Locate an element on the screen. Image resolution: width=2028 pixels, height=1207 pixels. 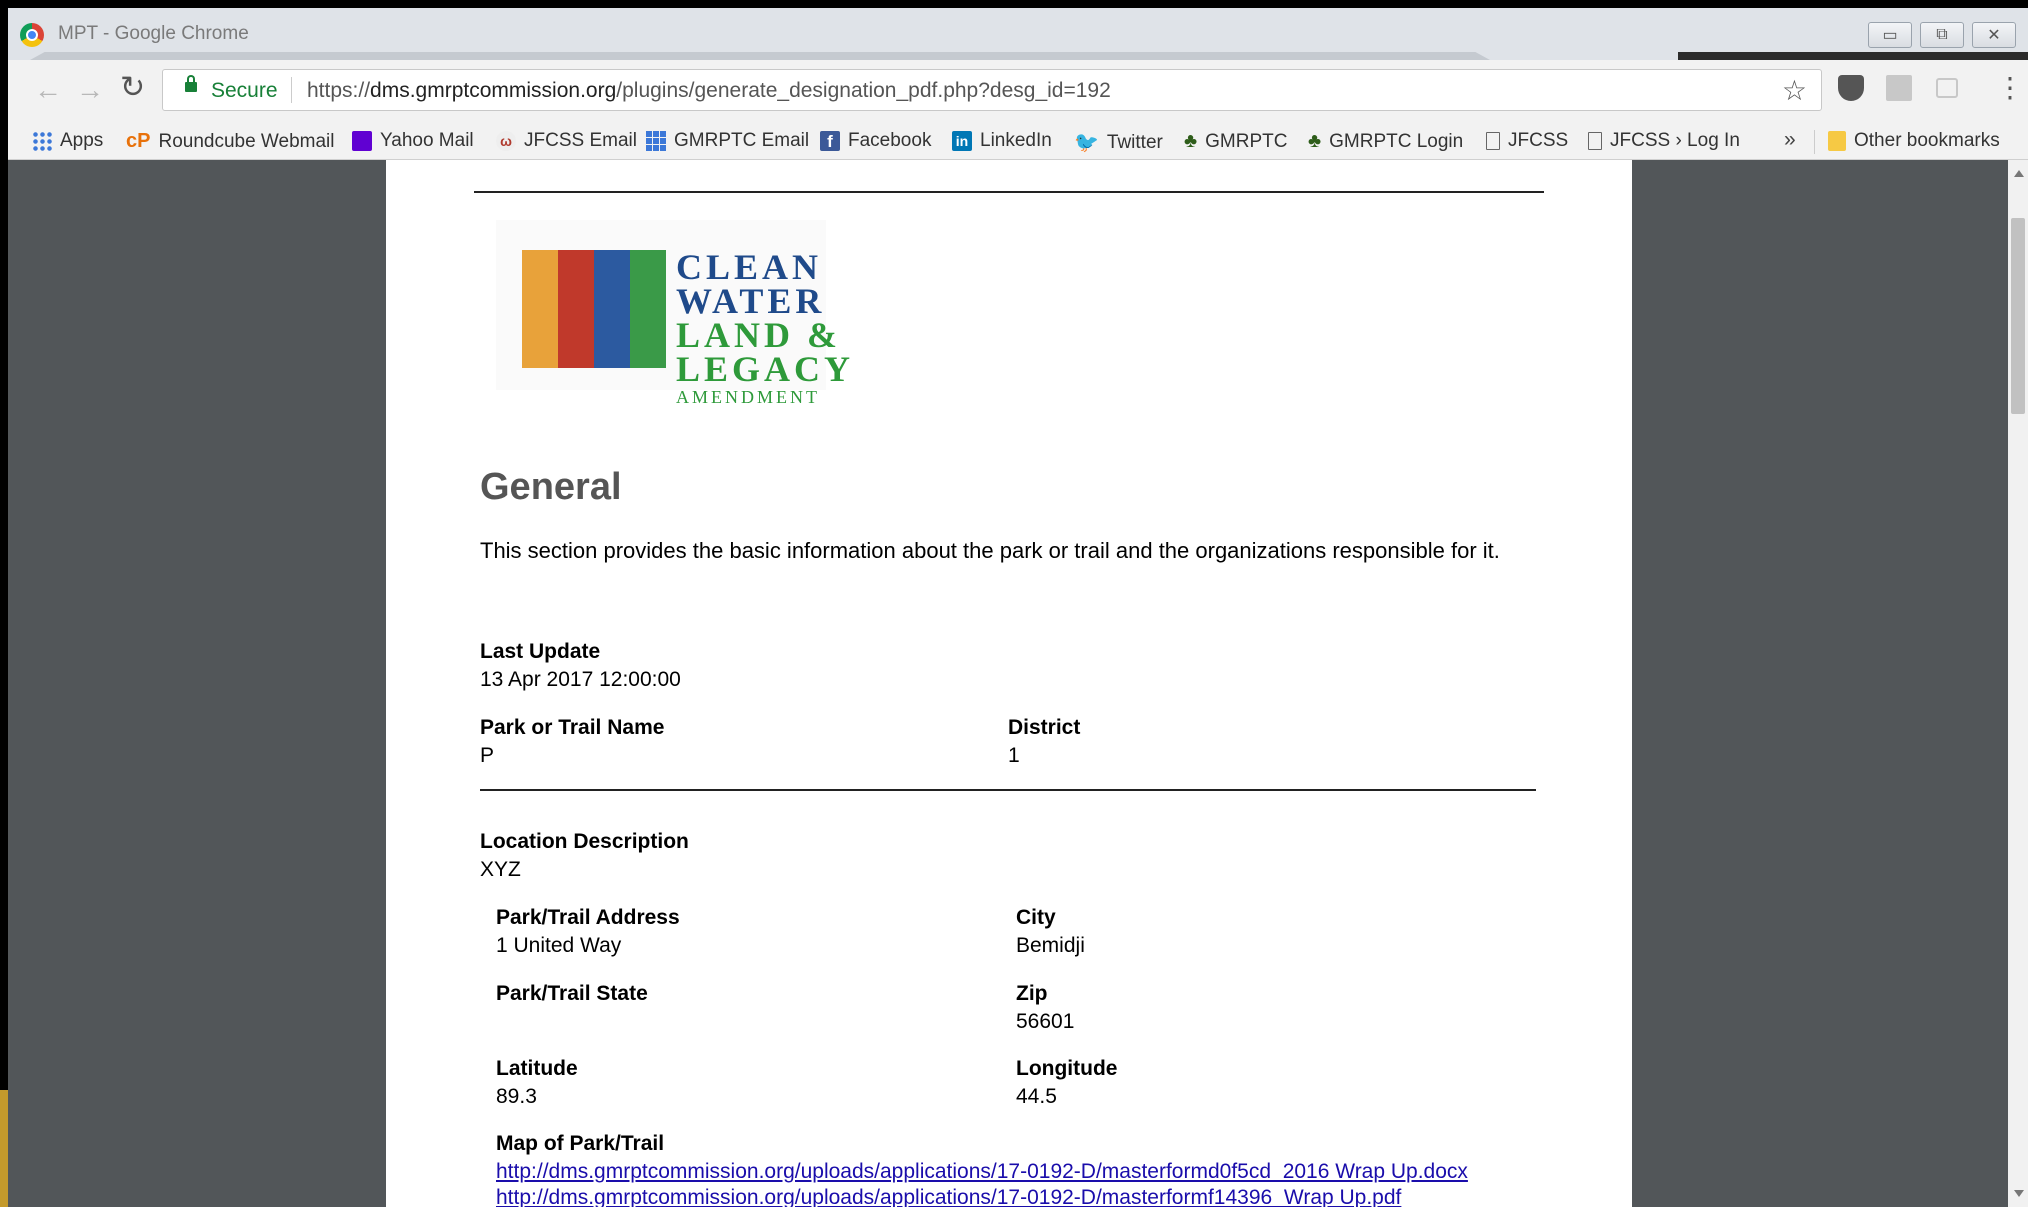
bookmark-roundcube: cP Roundcube Webmail is located at coordinates (230, 141).